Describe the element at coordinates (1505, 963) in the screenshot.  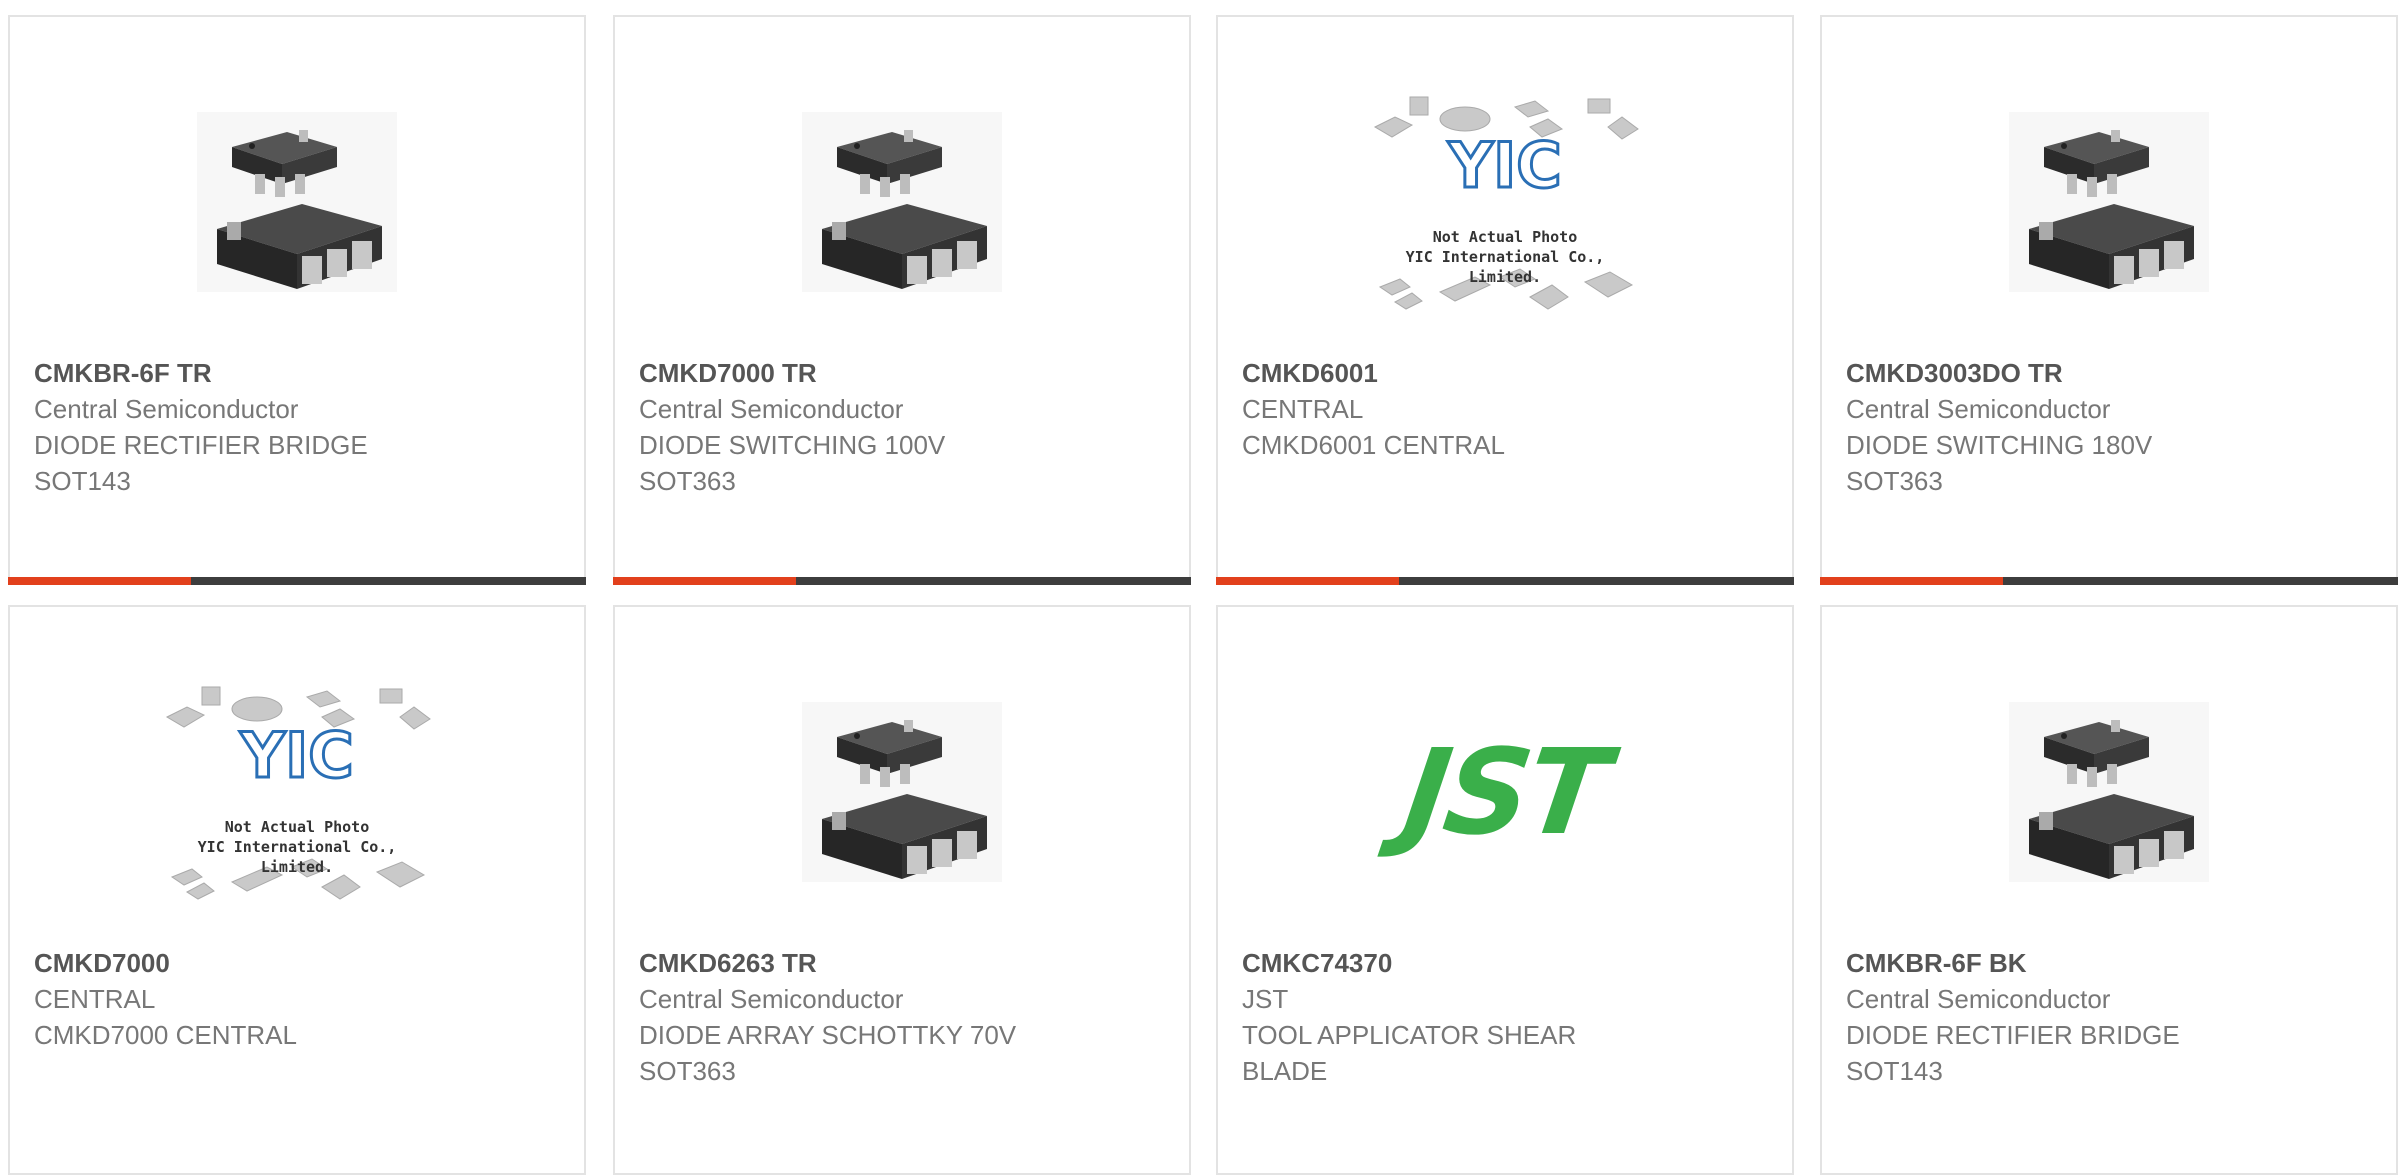
I see `part-number: CMKC74370` at that location.